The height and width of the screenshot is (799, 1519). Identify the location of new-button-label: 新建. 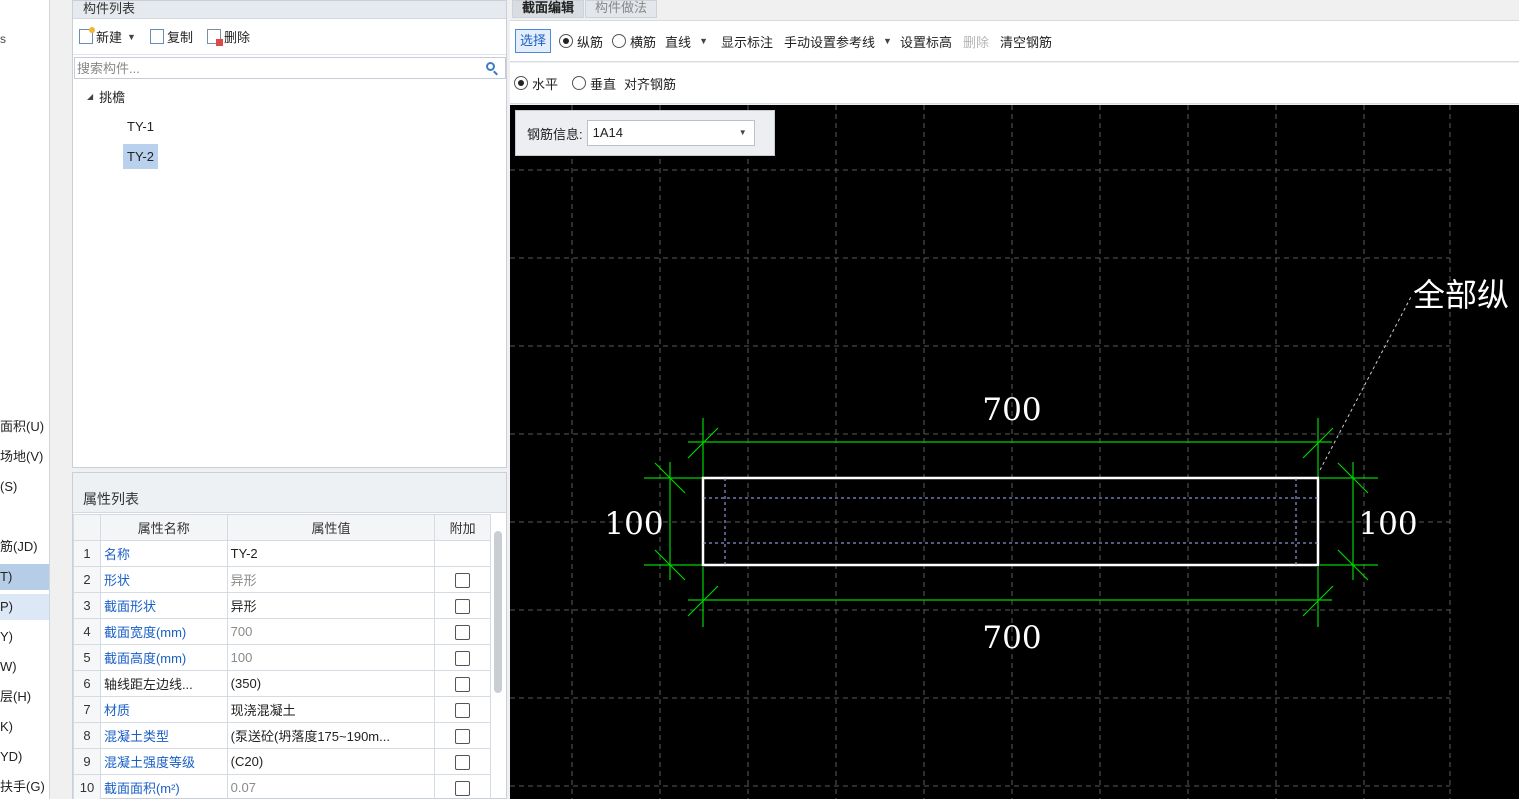
(109, 37).